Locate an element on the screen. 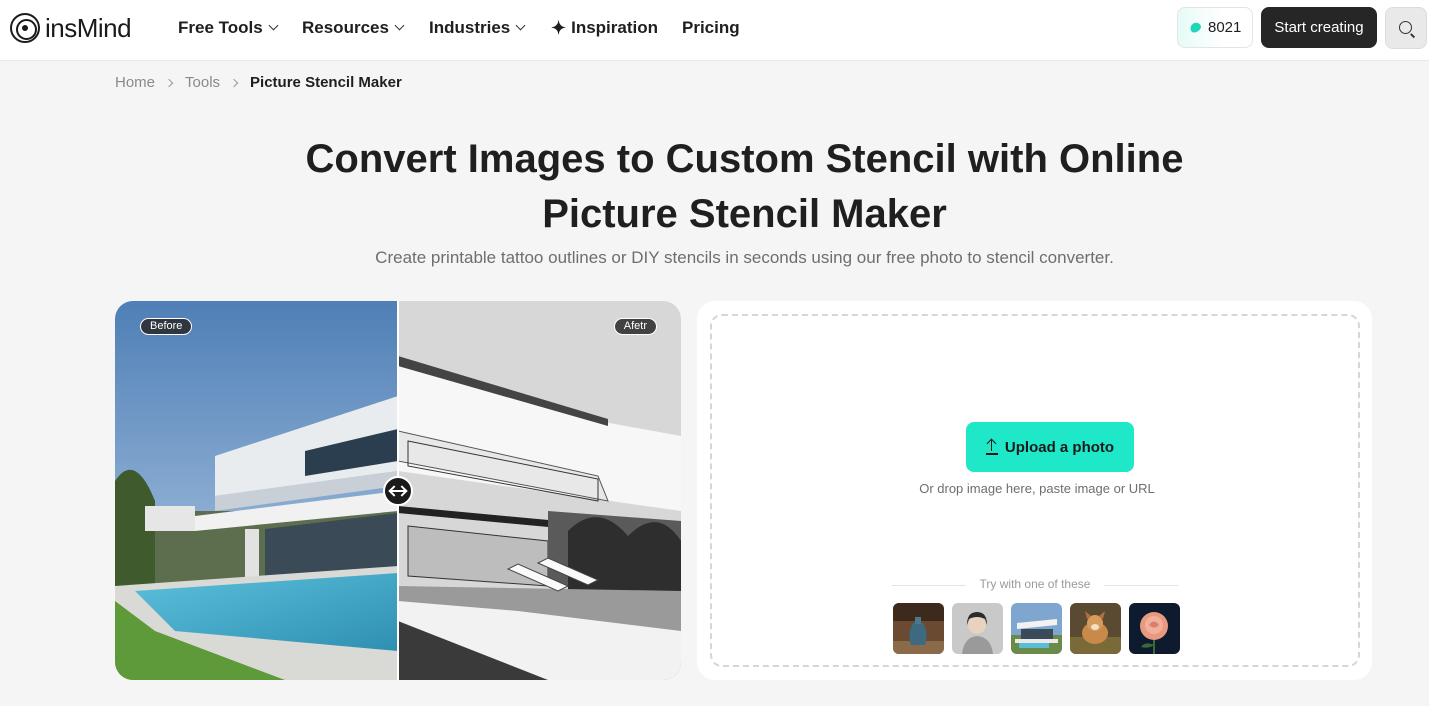  logo-text: insMind is located at coordinates (88, 27).